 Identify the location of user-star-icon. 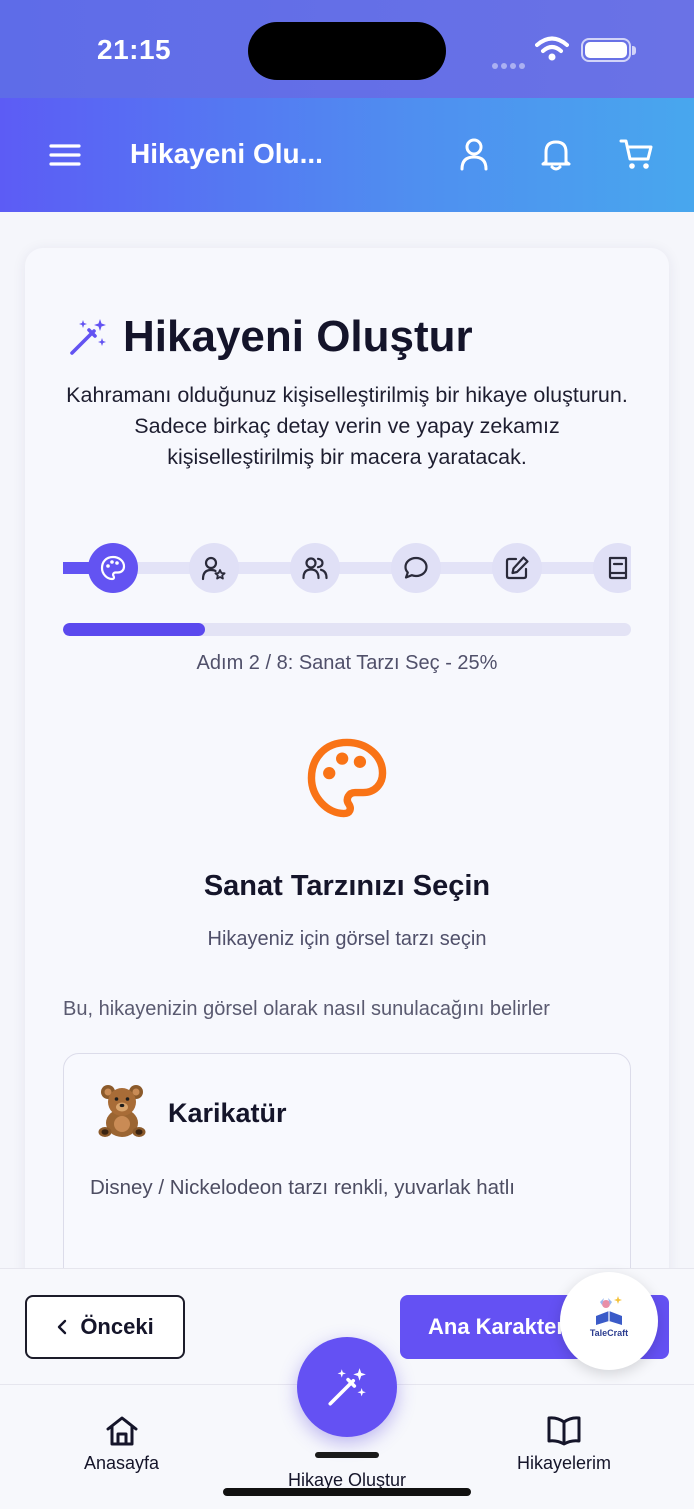
(213, 568).